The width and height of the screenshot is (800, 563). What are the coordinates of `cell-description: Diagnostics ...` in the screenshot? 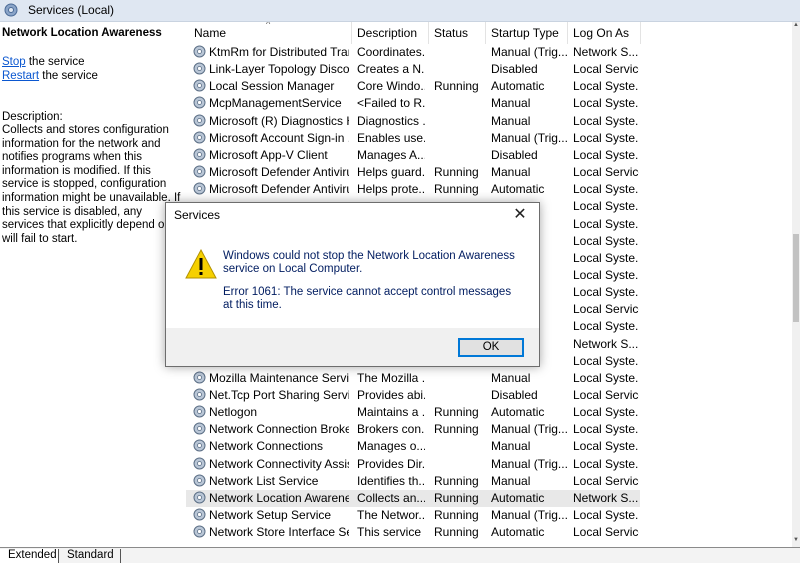 It's located at (391, 120).